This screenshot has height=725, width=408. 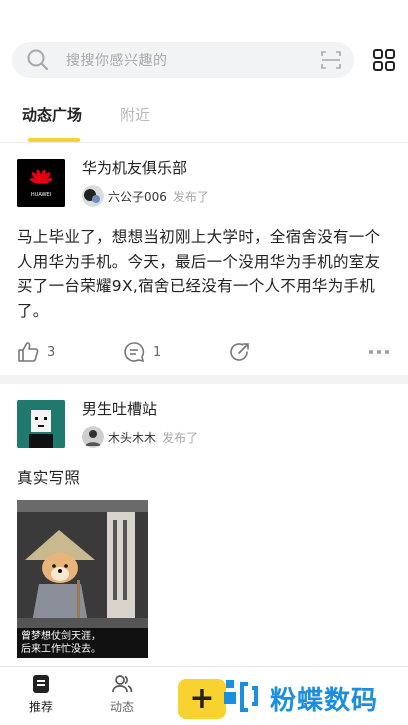 What do you see at coordinates (384, 60) in the screenshot?
I see `grid-menu-icon` at bounding box center [384, 60].